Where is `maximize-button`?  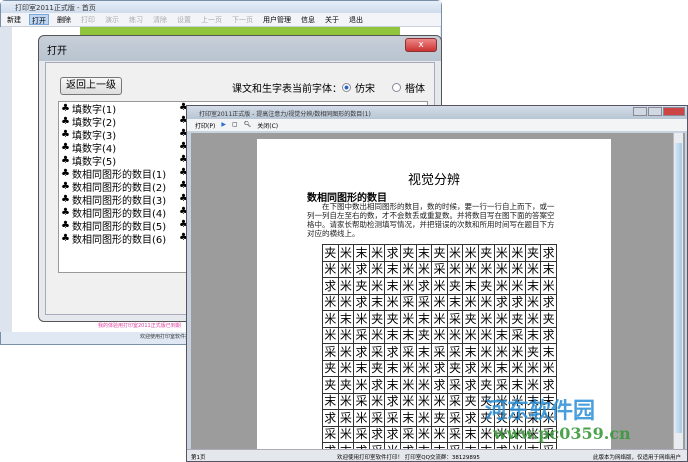
maximize-button is located at coordinates (655, 111).